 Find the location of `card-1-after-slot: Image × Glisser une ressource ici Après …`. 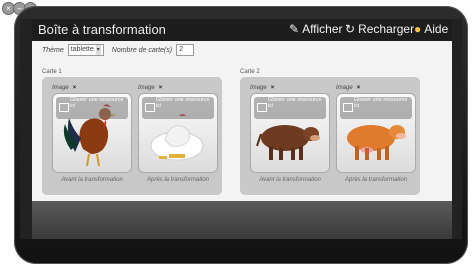

card-1-after-slot: Image × Glisser une ressource ici Après … is located at coordinates (178, 134).